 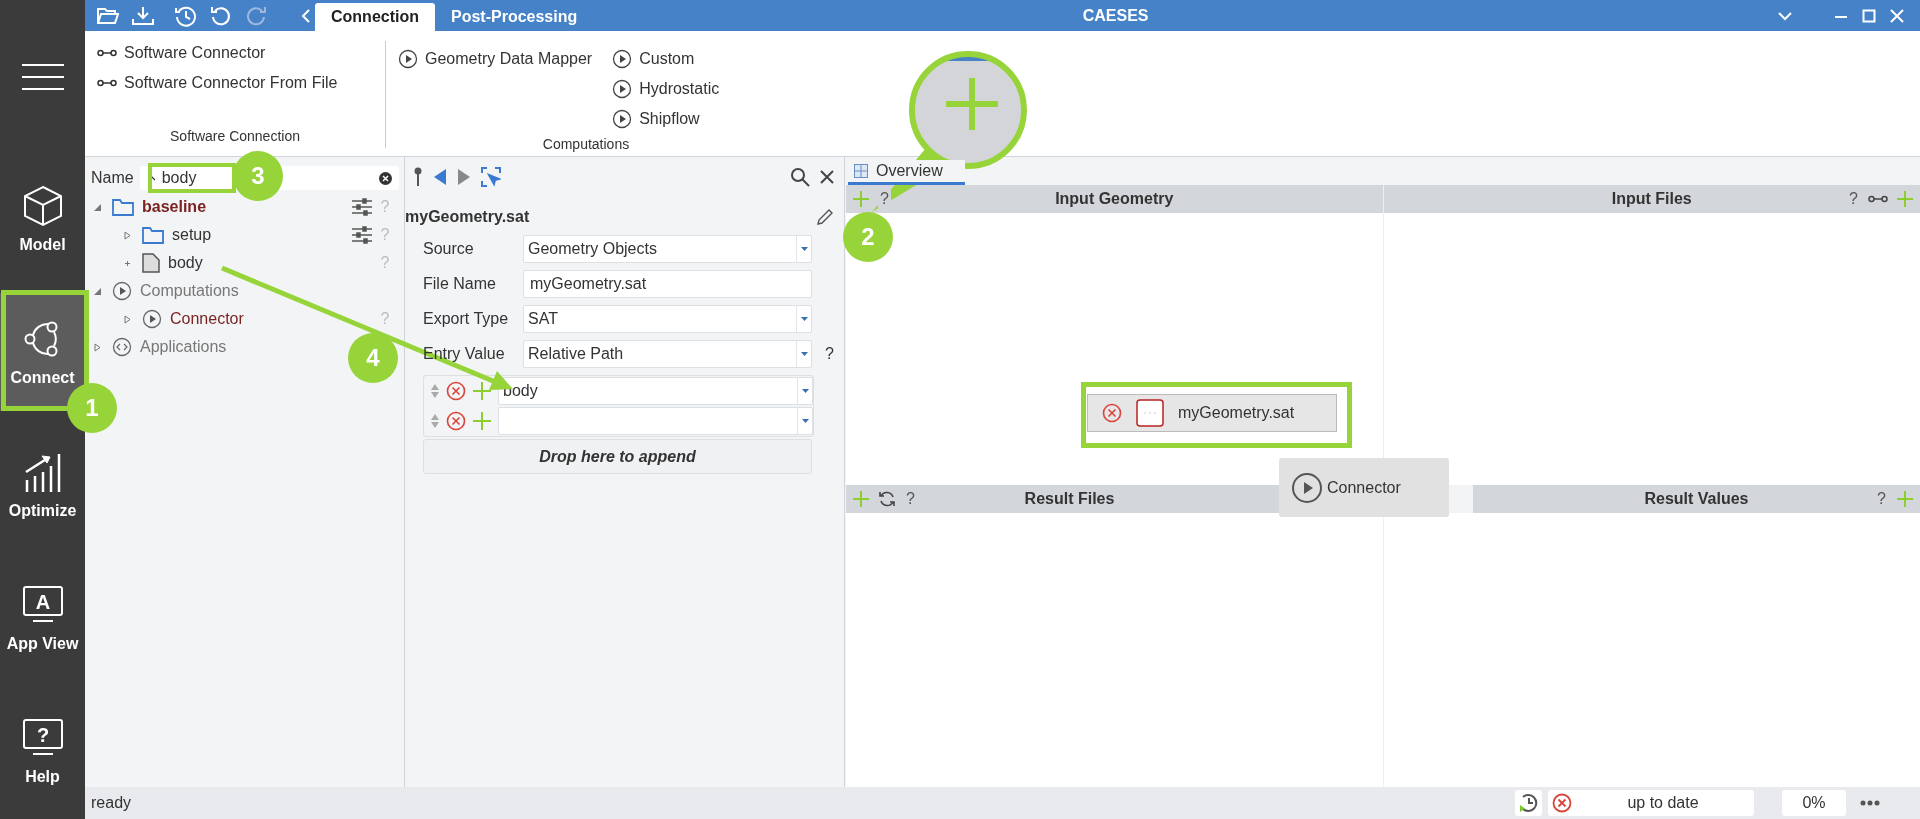 I want to click on drop-zone: Drop here to append, so click(x=617, y=456).